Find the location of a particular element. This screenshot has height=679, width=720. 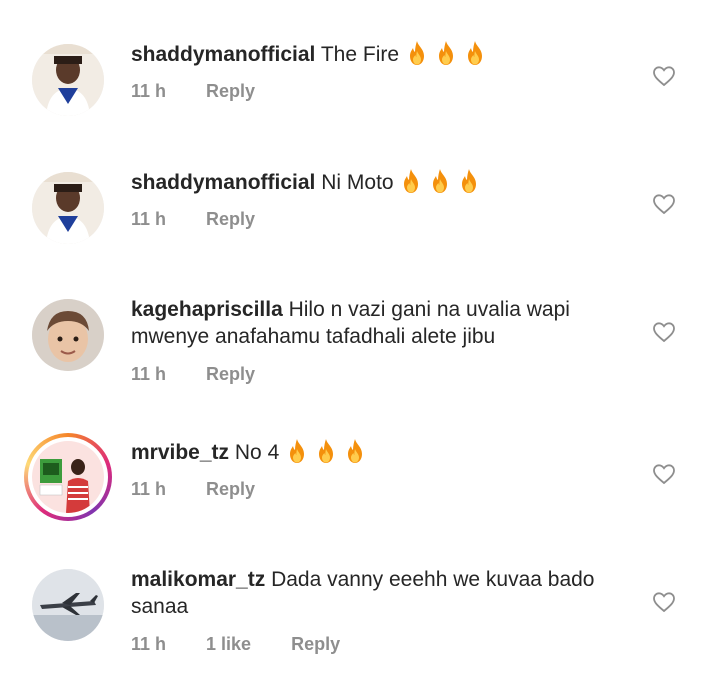

comment-username: kagehapriscilla is located at coordinates (207, 309).